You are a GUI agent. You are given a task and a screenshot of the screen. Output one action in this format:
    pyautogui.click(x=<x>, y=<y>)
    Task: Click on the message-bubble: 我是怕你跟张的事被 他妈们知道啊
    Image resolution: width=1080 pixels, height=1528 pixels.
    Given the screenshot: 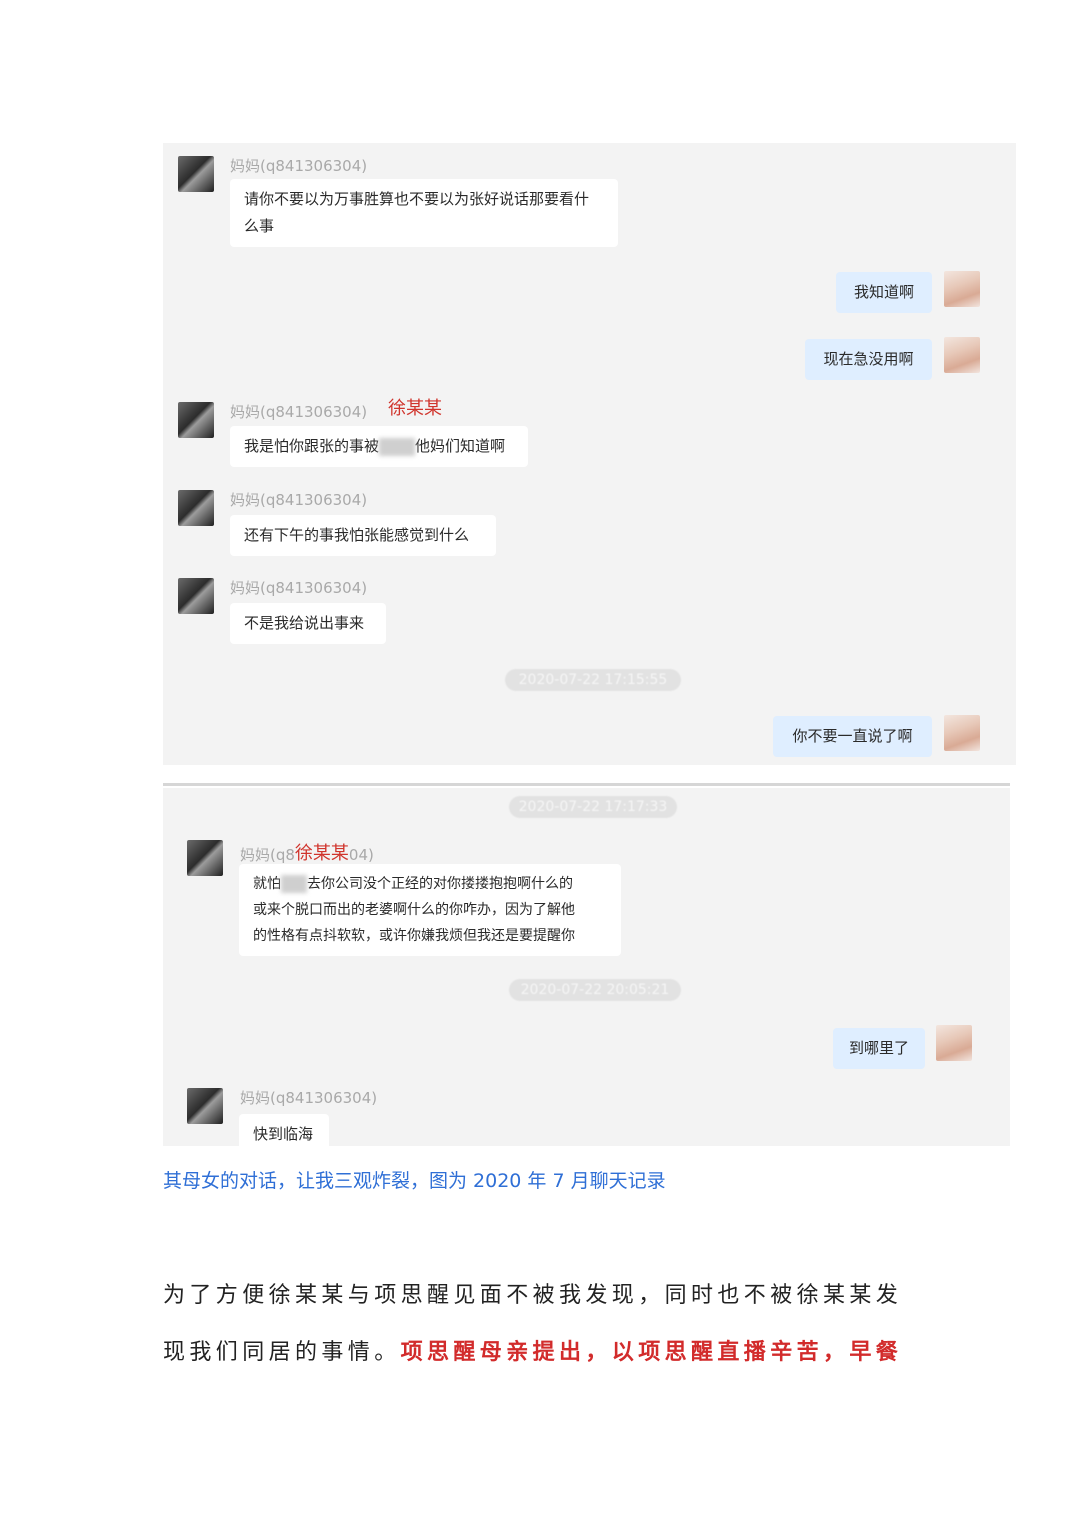 What is the action you would take?
    pyautogui.click(x=379, y=446)
    